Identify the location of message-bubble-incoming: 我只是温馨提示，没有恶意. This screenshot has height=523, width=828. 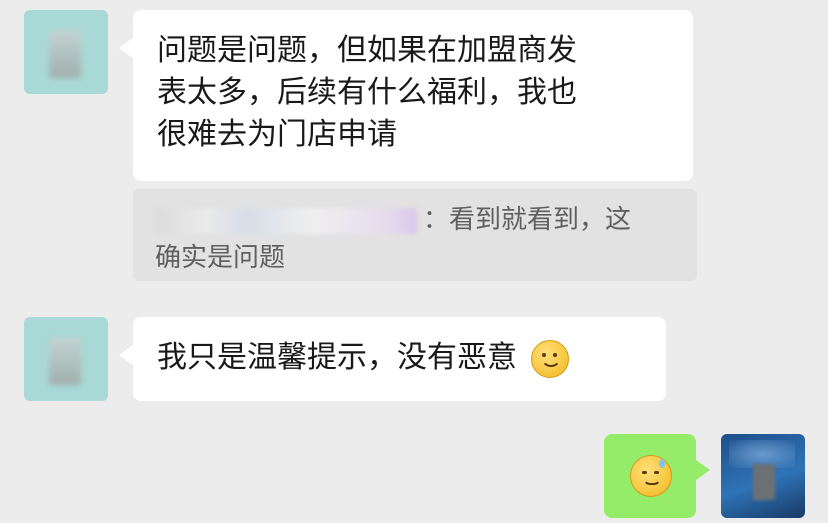
(392, 359).